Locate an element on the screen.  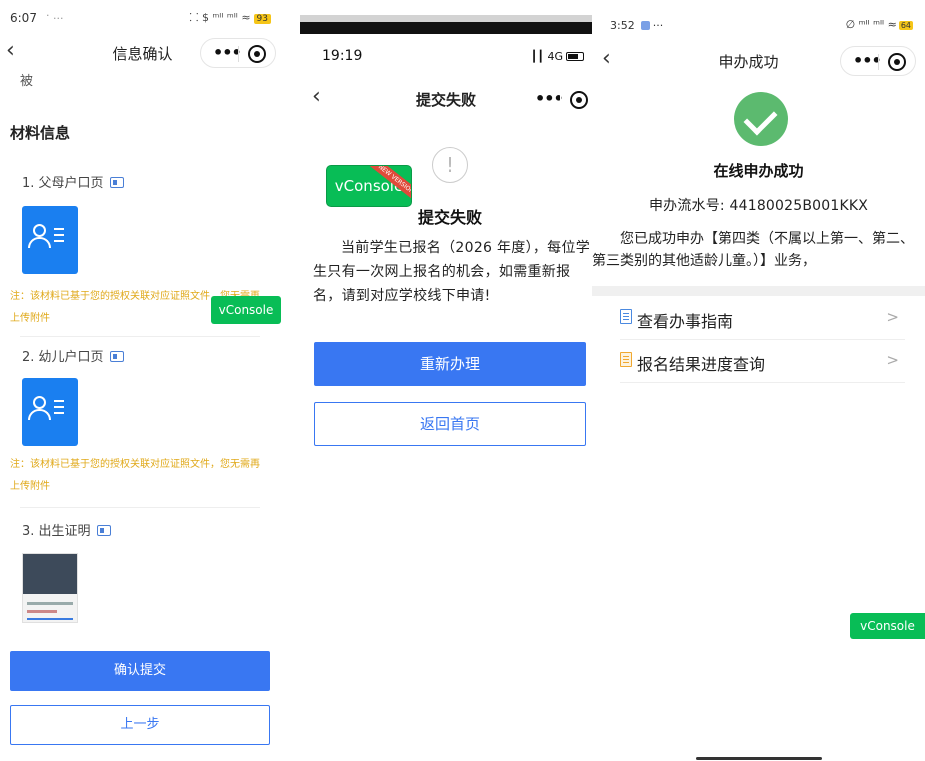
status-time: 19:19 is located at coordinates (342, 56).